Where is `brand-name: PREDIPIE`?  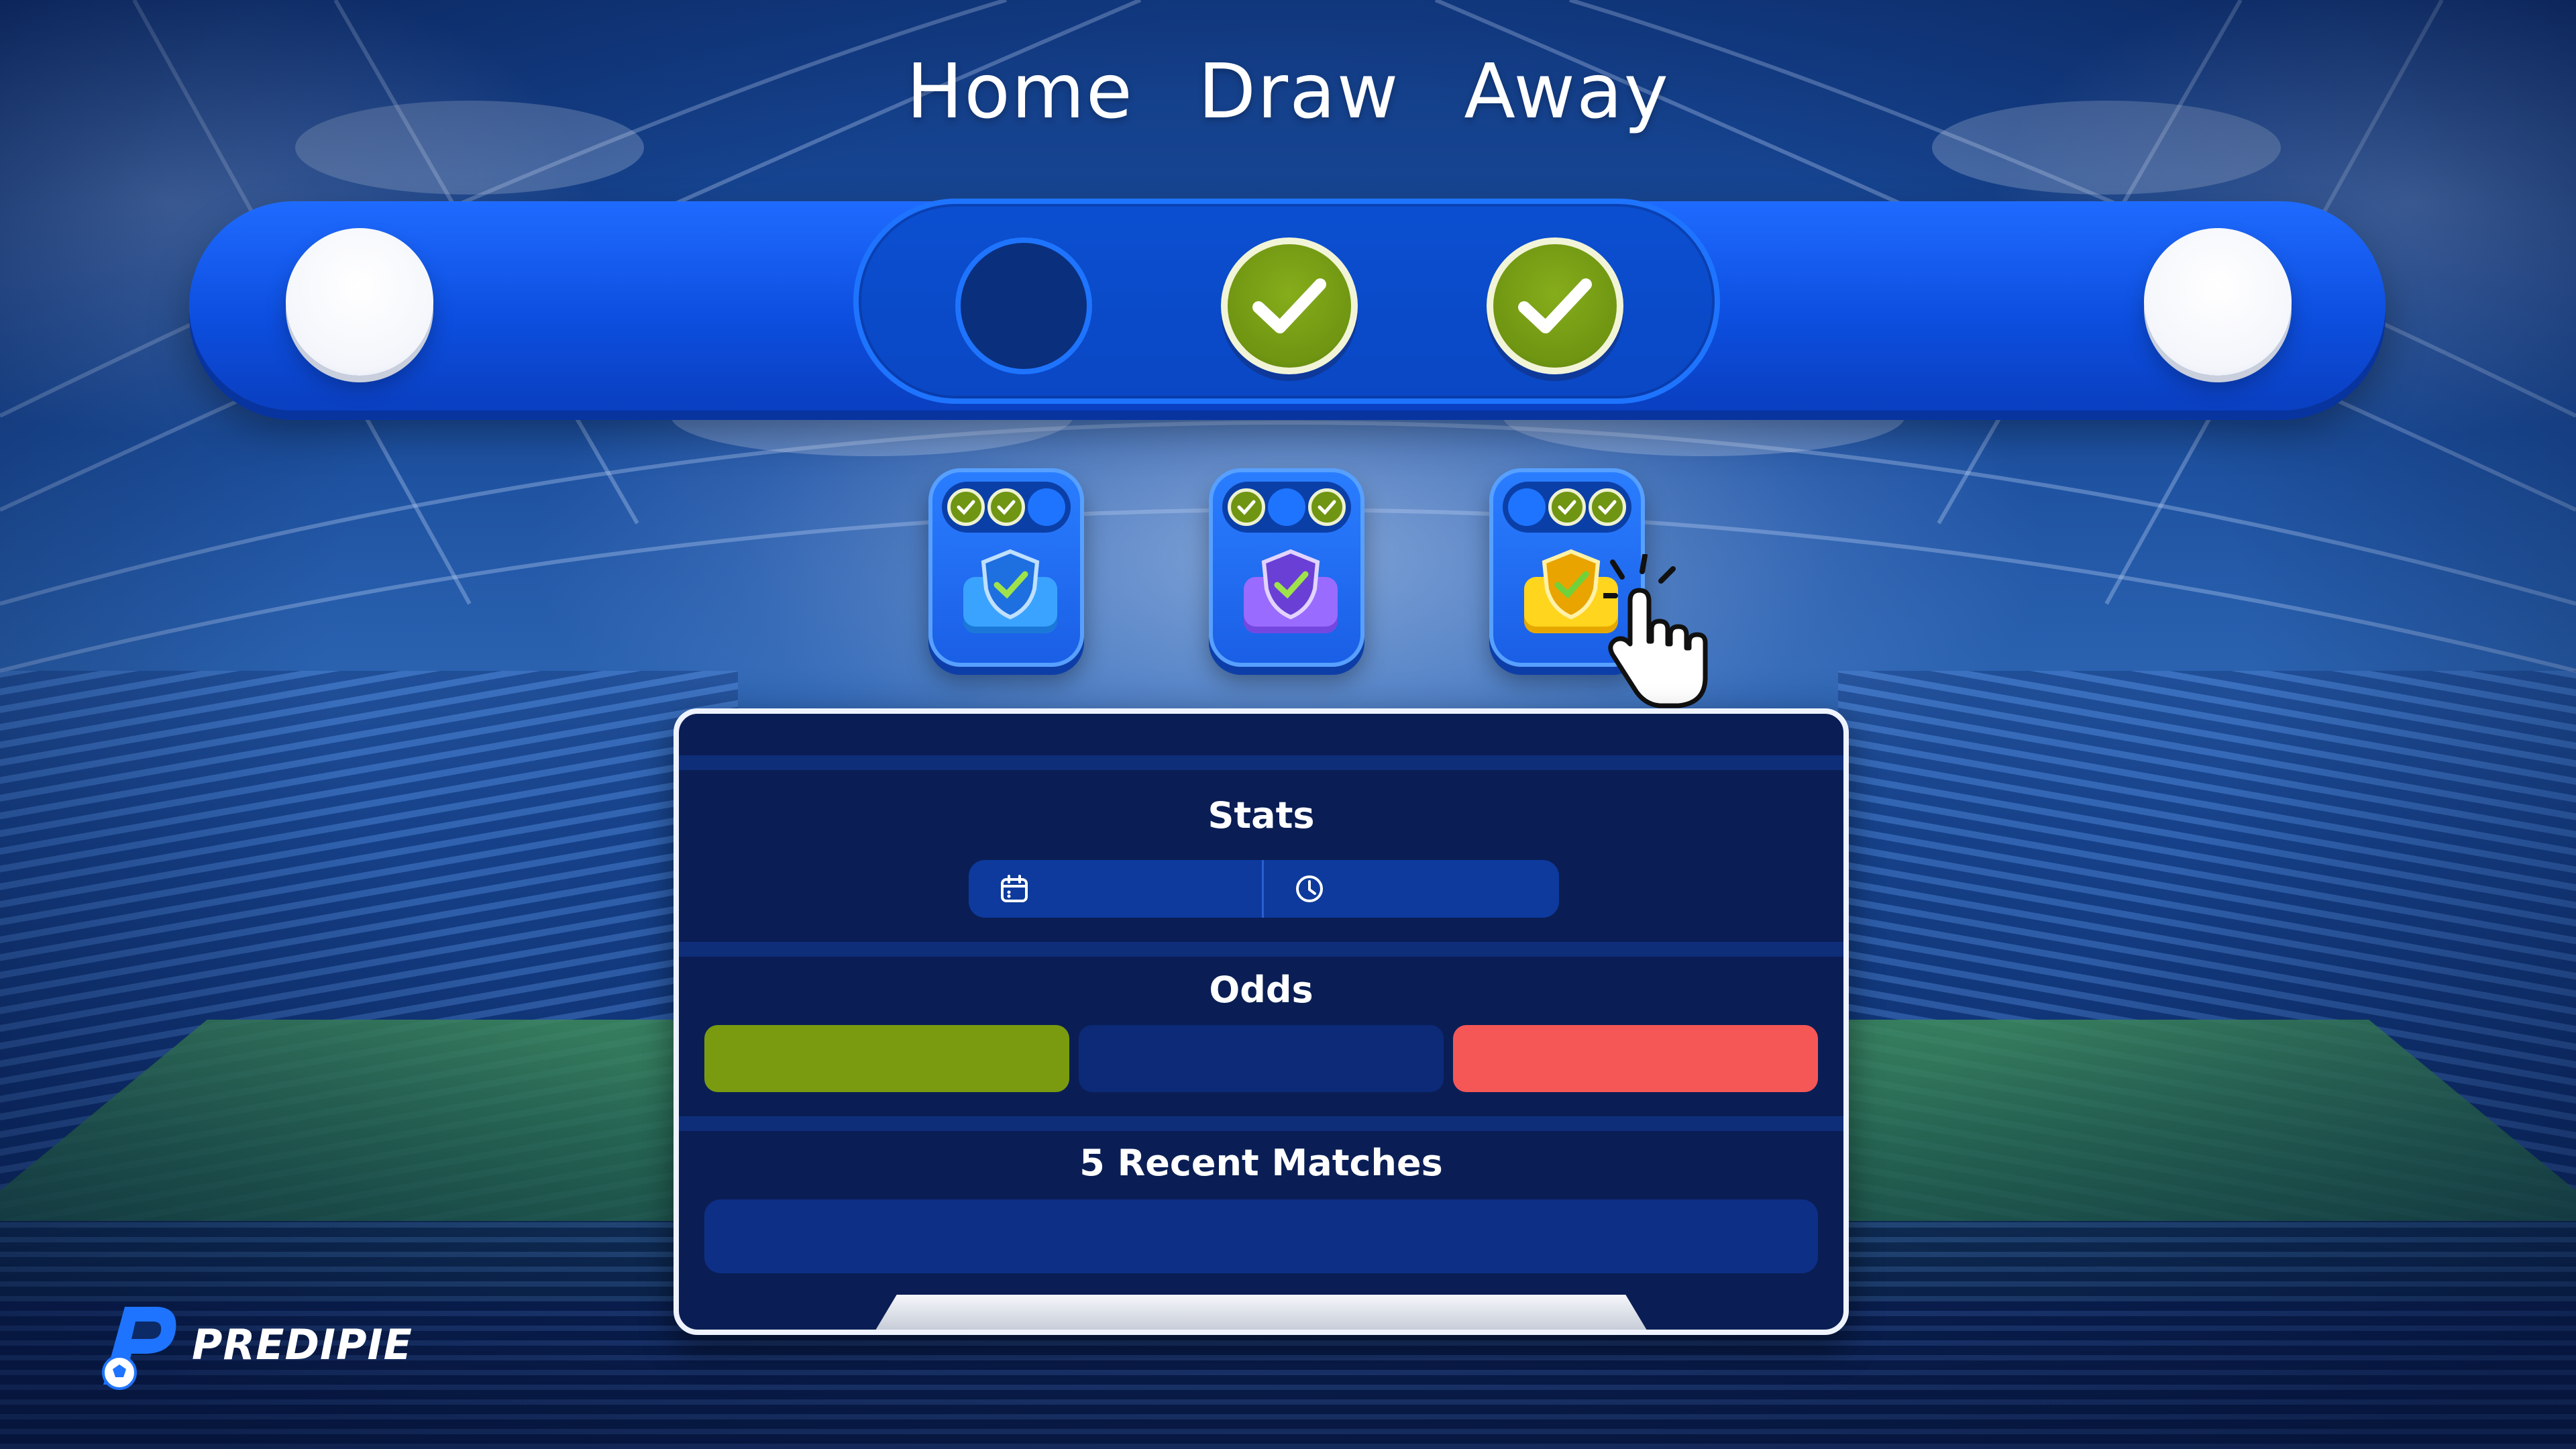
brand-name: PREDIPIE is located at coordinates (302, 1344).